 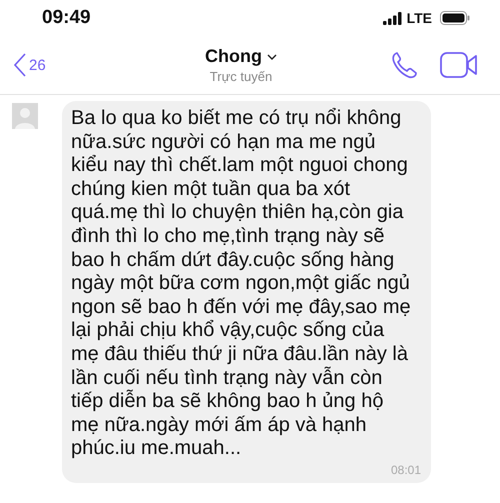 I want to click on network-label: LTE, so click(x=419, y=18).